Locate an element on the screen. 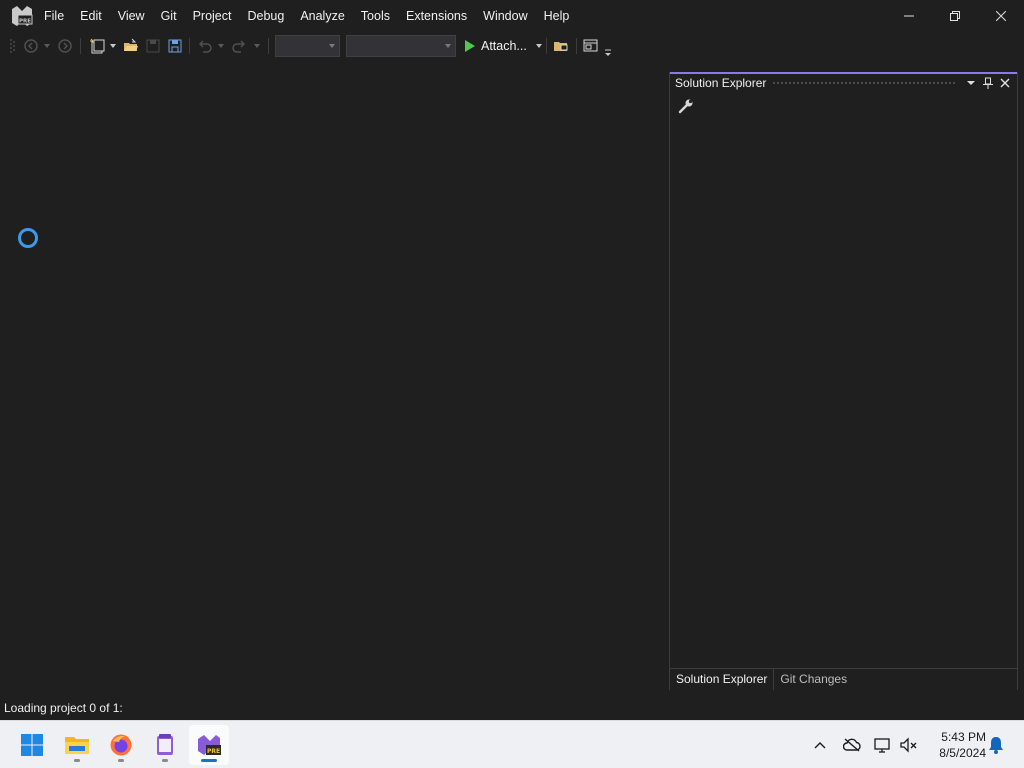 The width and height of the screenshot is (1024, 768). menu-debug: Debug is located at coordinates (265, 16).